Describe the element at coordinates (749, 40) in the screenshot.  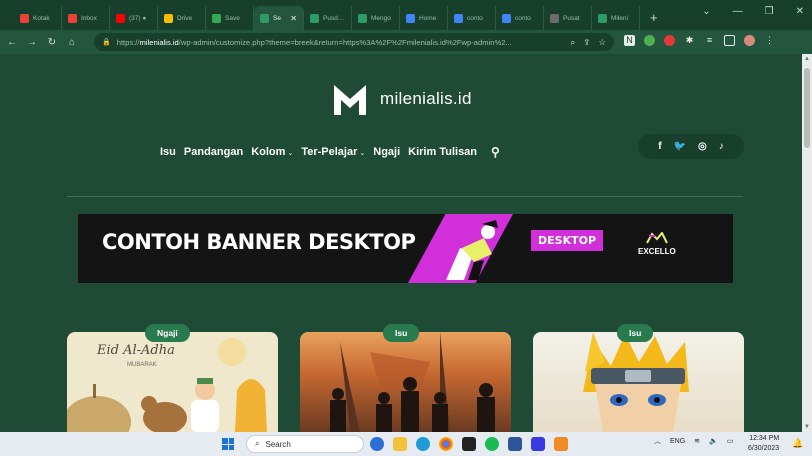
I see `profile-avatar` at that location.